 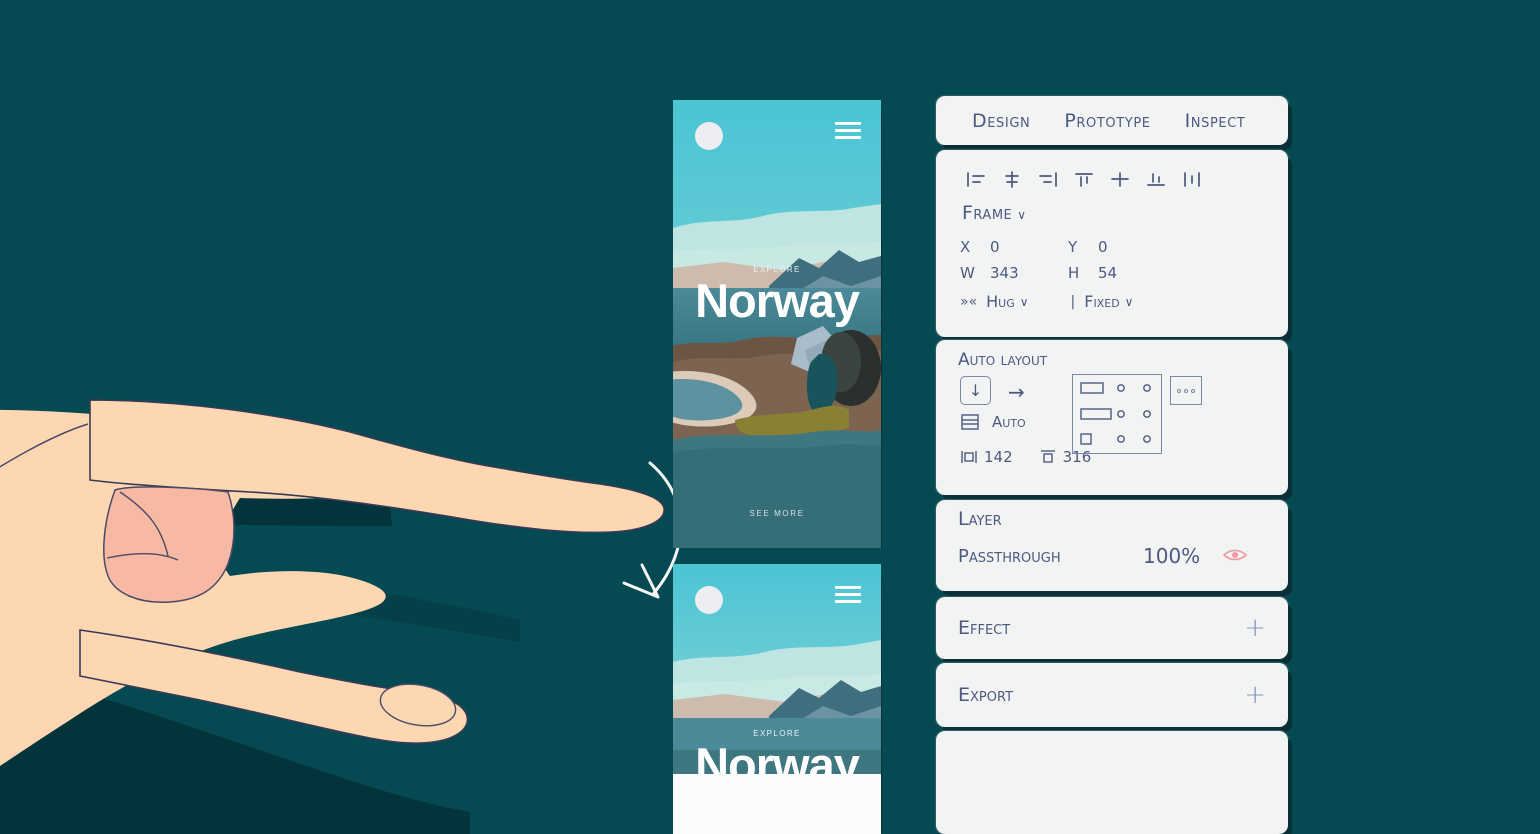 I want to click on arrow-down-icon: ↓, so click(x=975, y=390).